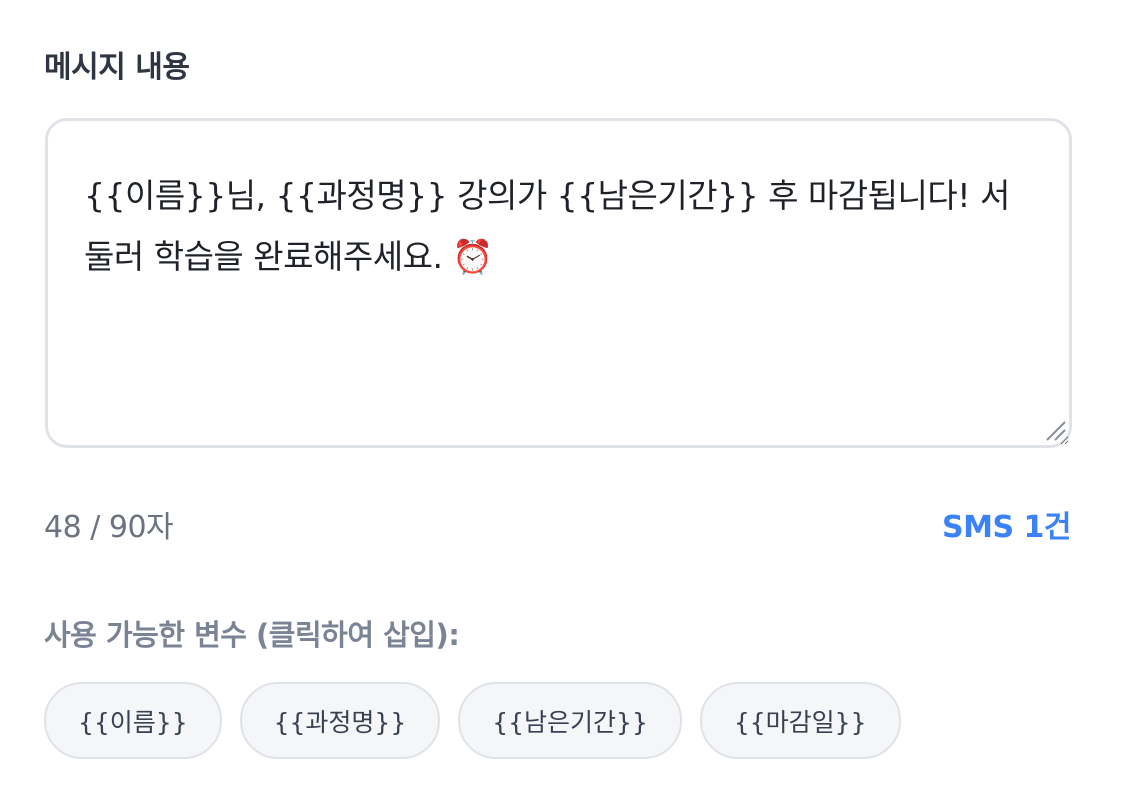 The width and height of the screenshot is (1124, 795). Describe the element at coordinates (1055, 430) in the screenshot. I see `resize-handle-icon` at that location.